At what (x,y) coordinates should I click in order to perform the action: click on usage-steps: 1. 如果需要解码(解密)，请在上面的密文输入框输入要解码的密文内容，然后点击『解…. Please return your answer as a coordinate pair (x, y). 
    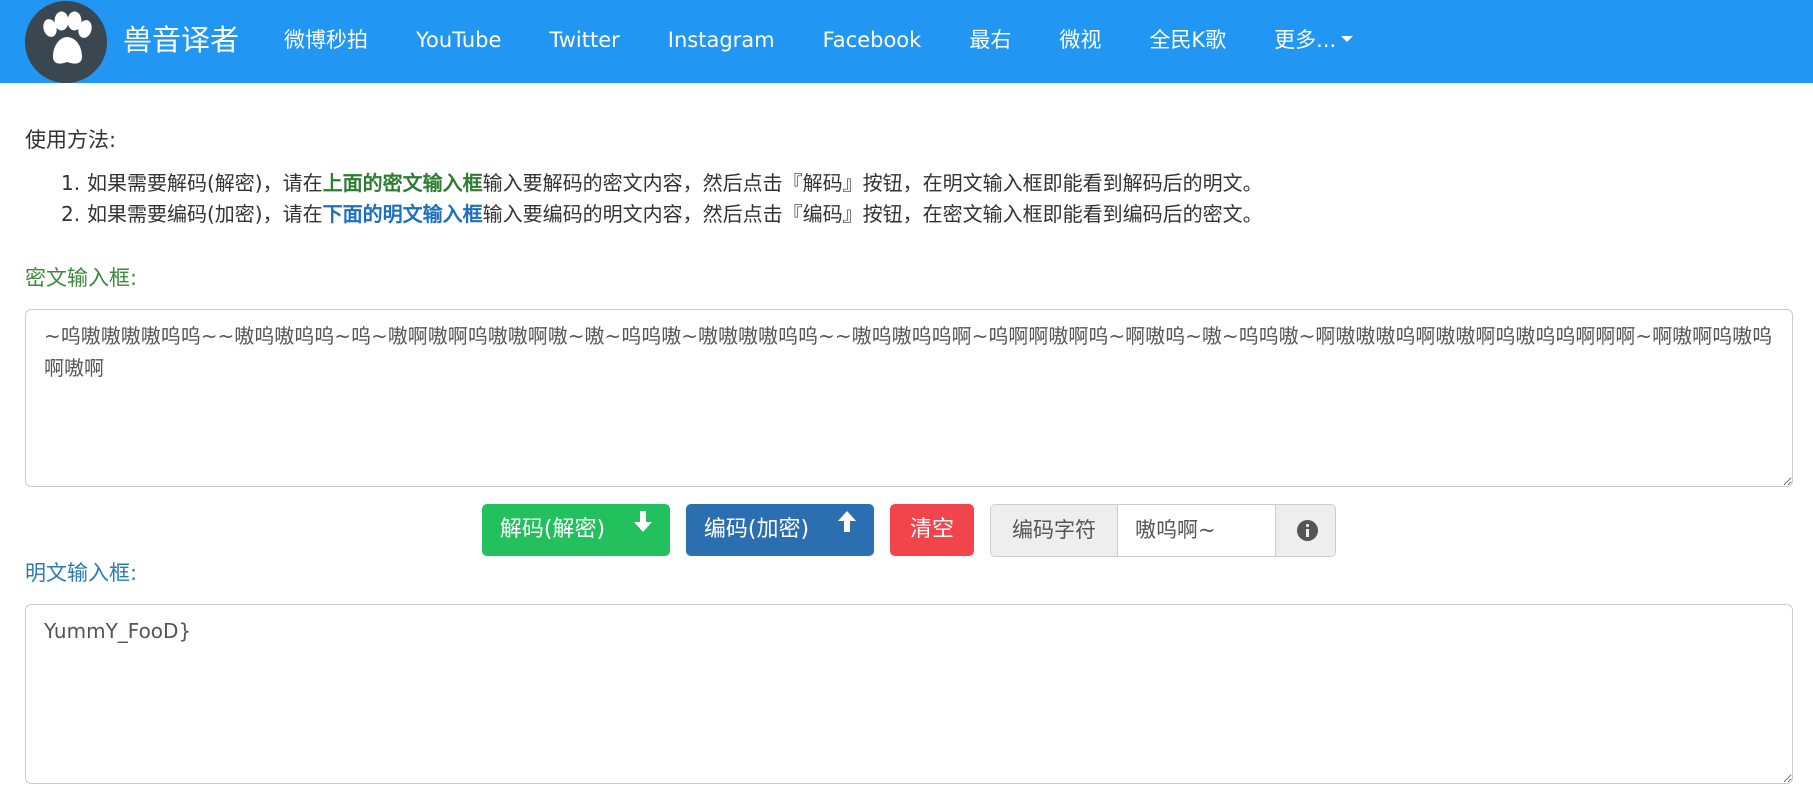
    Looking at the image, I should click on (662, 199).